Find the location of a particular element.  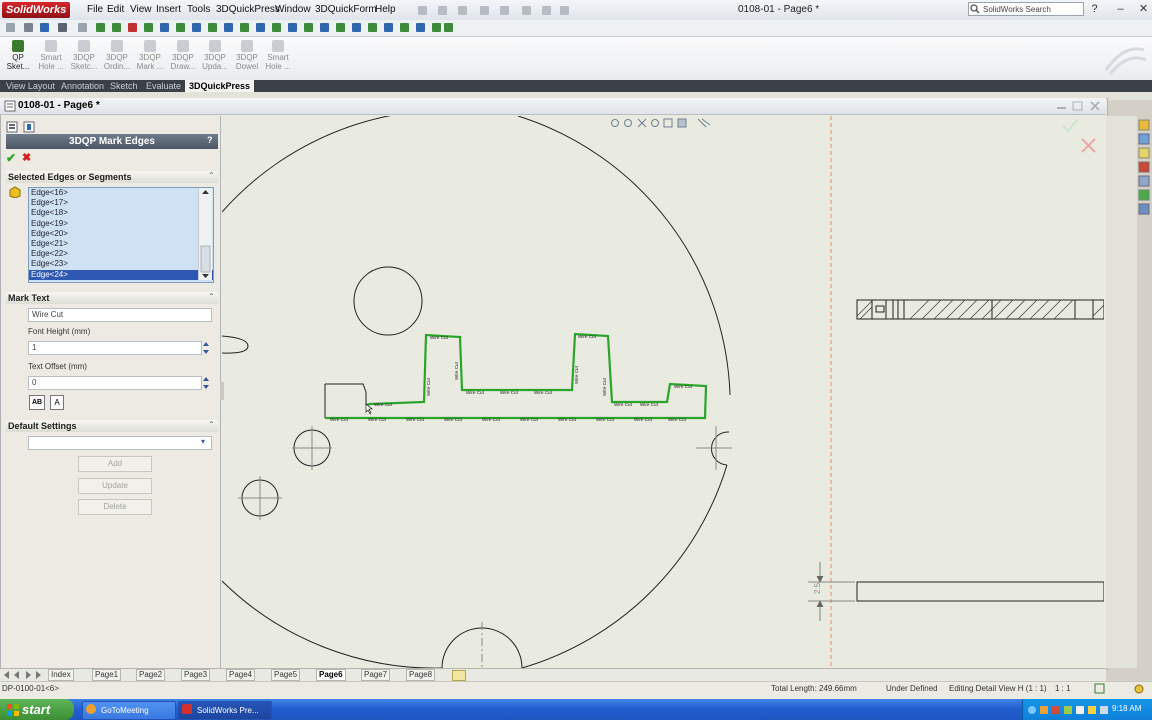

list-item: Edge<21> is located at coordinates (121, 244).